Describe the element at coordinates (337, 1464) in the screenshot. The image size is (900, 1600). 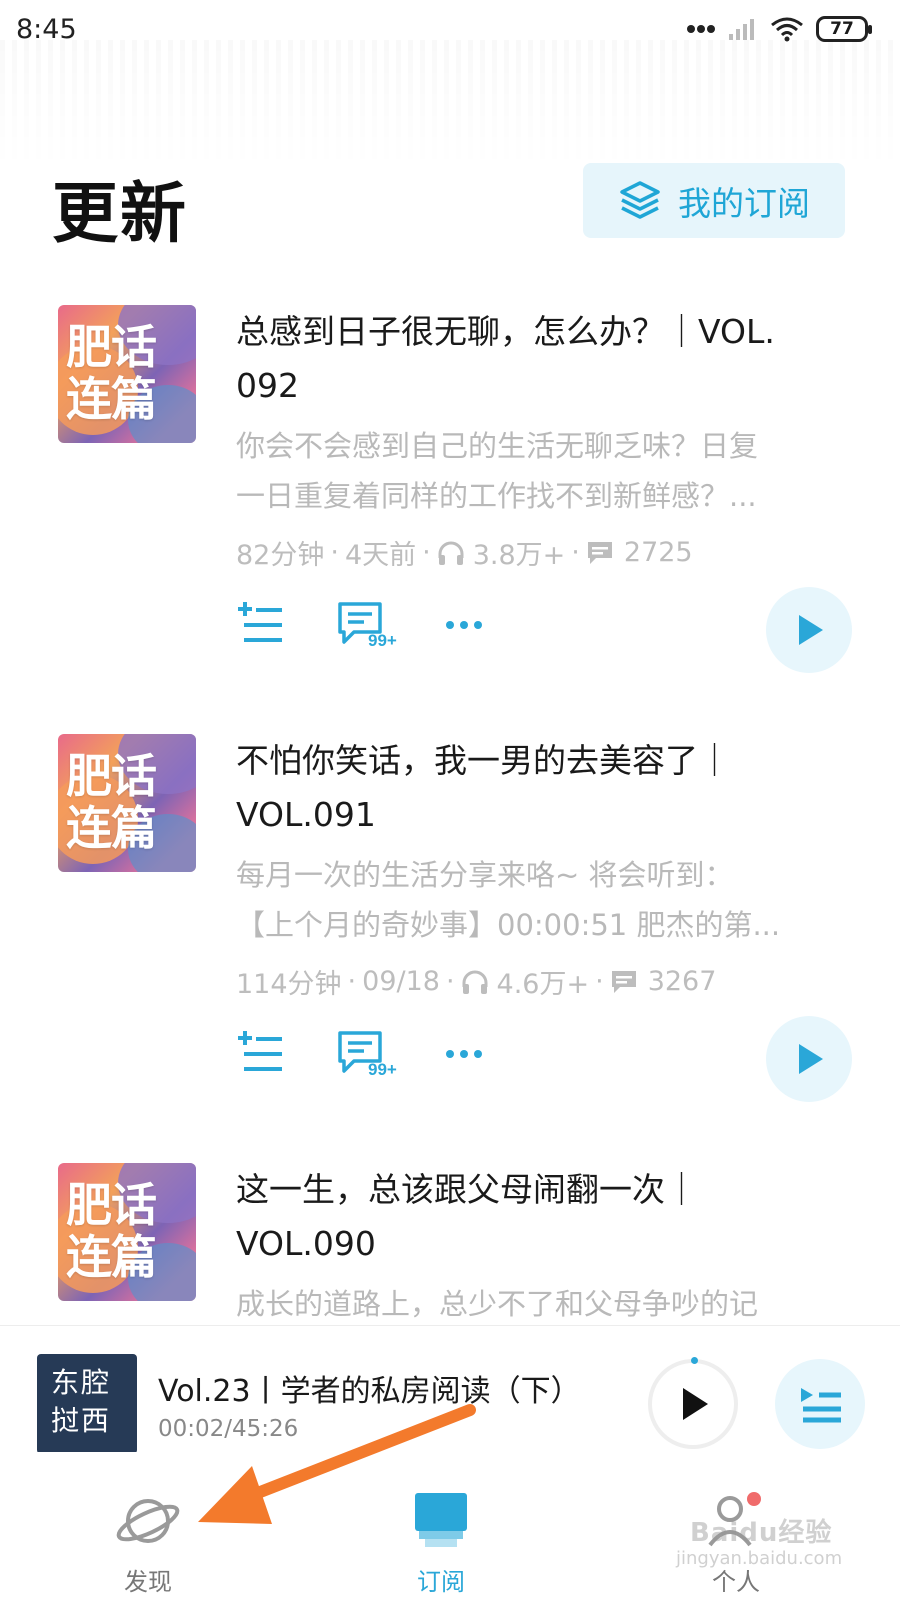
I see `annotation-arrow-icon` at that location.